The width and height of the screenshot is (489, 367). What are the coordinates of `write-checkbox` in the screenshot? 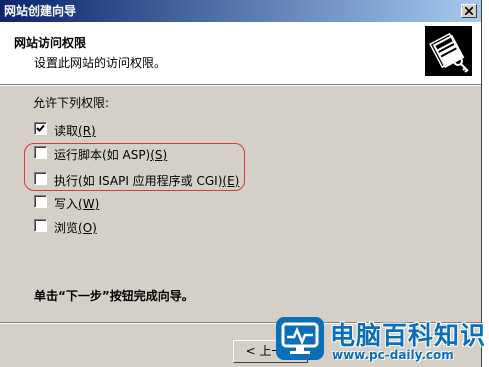 It's located at (40, 201).